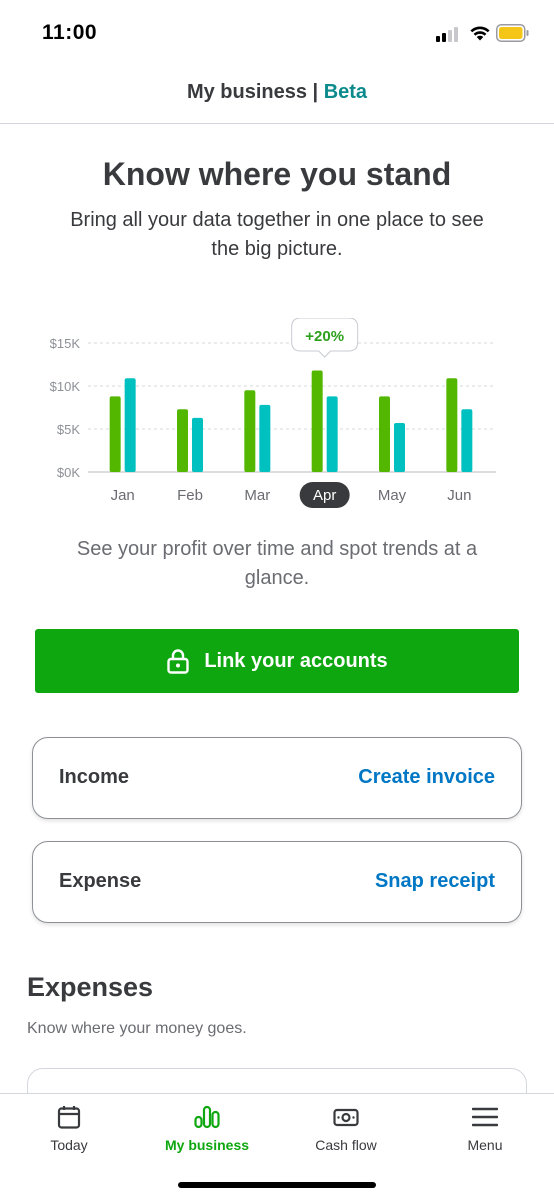 Image resolution: width=554 pixels, height=1200 pixels. I want to click on income-label: Income, so click(94, 777).